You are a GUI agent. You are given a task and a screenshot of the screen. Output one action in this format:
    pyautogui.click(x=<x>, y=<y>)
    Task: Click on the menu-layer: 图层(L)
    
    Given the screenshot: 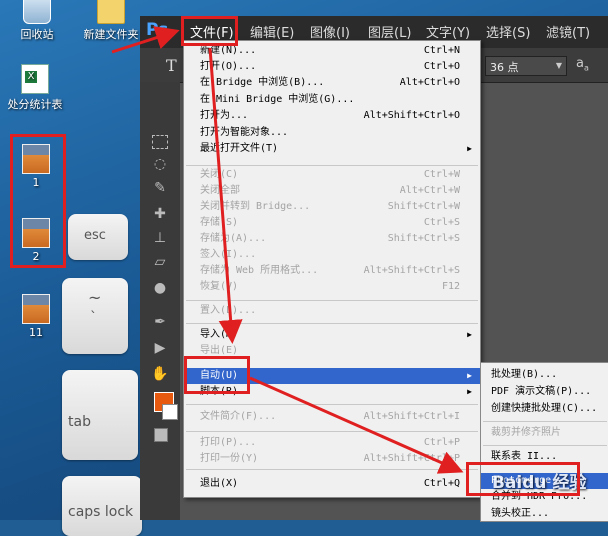 What is the action you would take?
    pyautogui.click(x=389, y=31)
    